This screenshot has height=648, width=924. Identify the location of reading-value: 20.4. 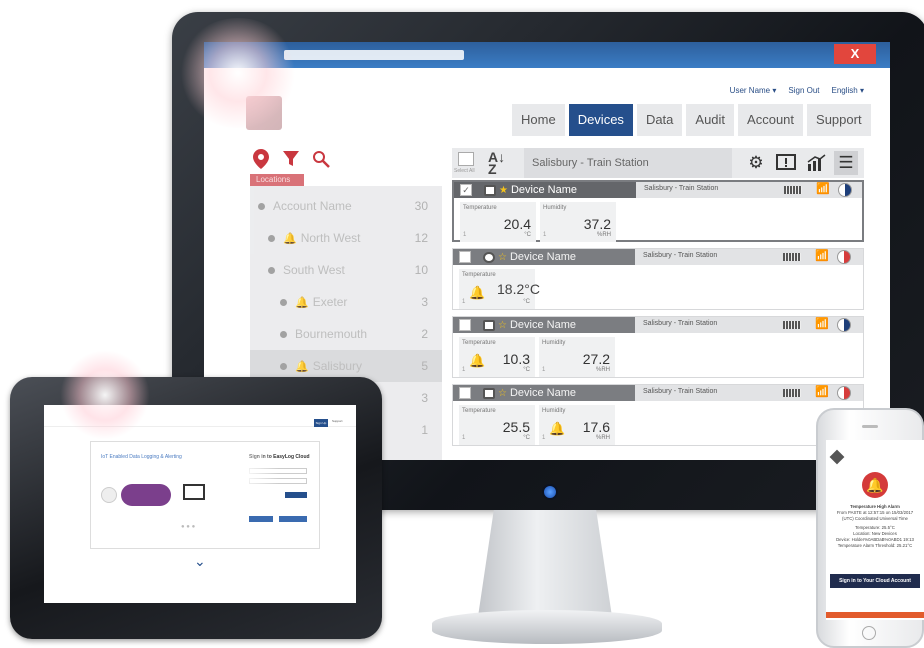
(517, 224).